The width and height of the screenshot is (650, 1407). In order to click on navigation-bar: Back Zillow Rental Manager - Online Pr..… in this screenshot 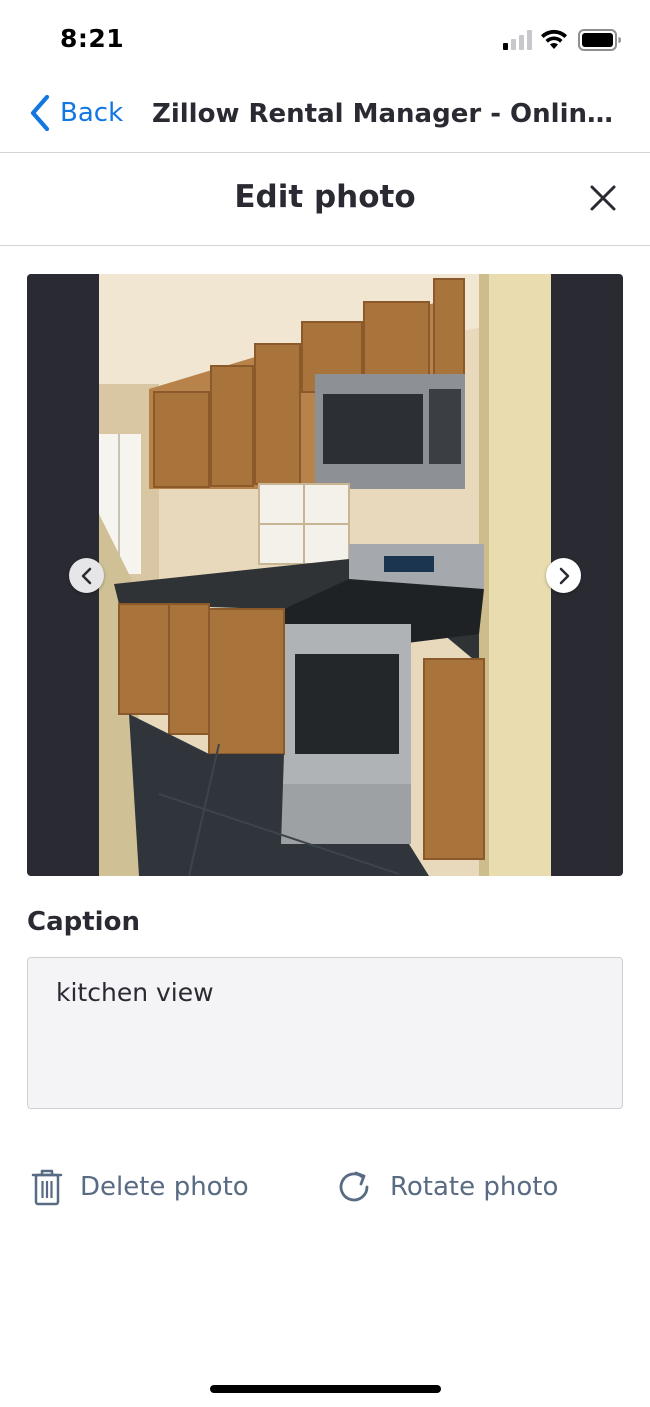, I will do `click(325, 115)`.